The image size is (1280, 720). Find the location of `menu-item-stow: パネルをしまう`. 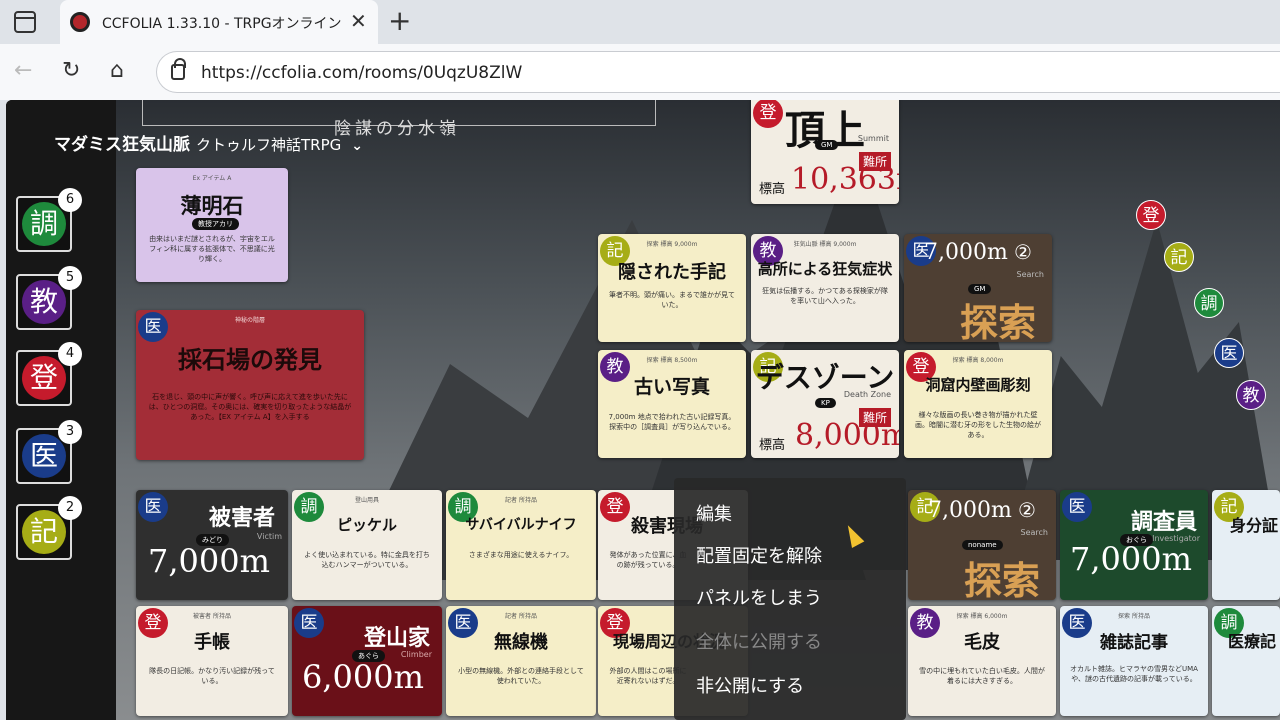

menu-item-stow: パネルをしまう is located at coordinates (759, 597).